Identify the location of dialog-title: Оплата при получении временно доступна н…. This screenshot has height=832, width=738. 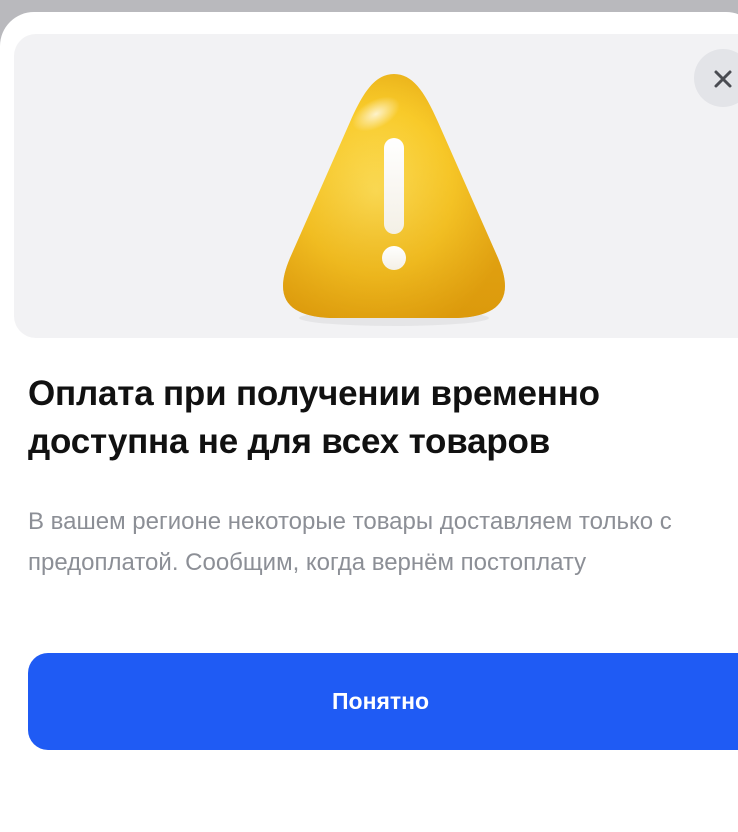
(314, 417).